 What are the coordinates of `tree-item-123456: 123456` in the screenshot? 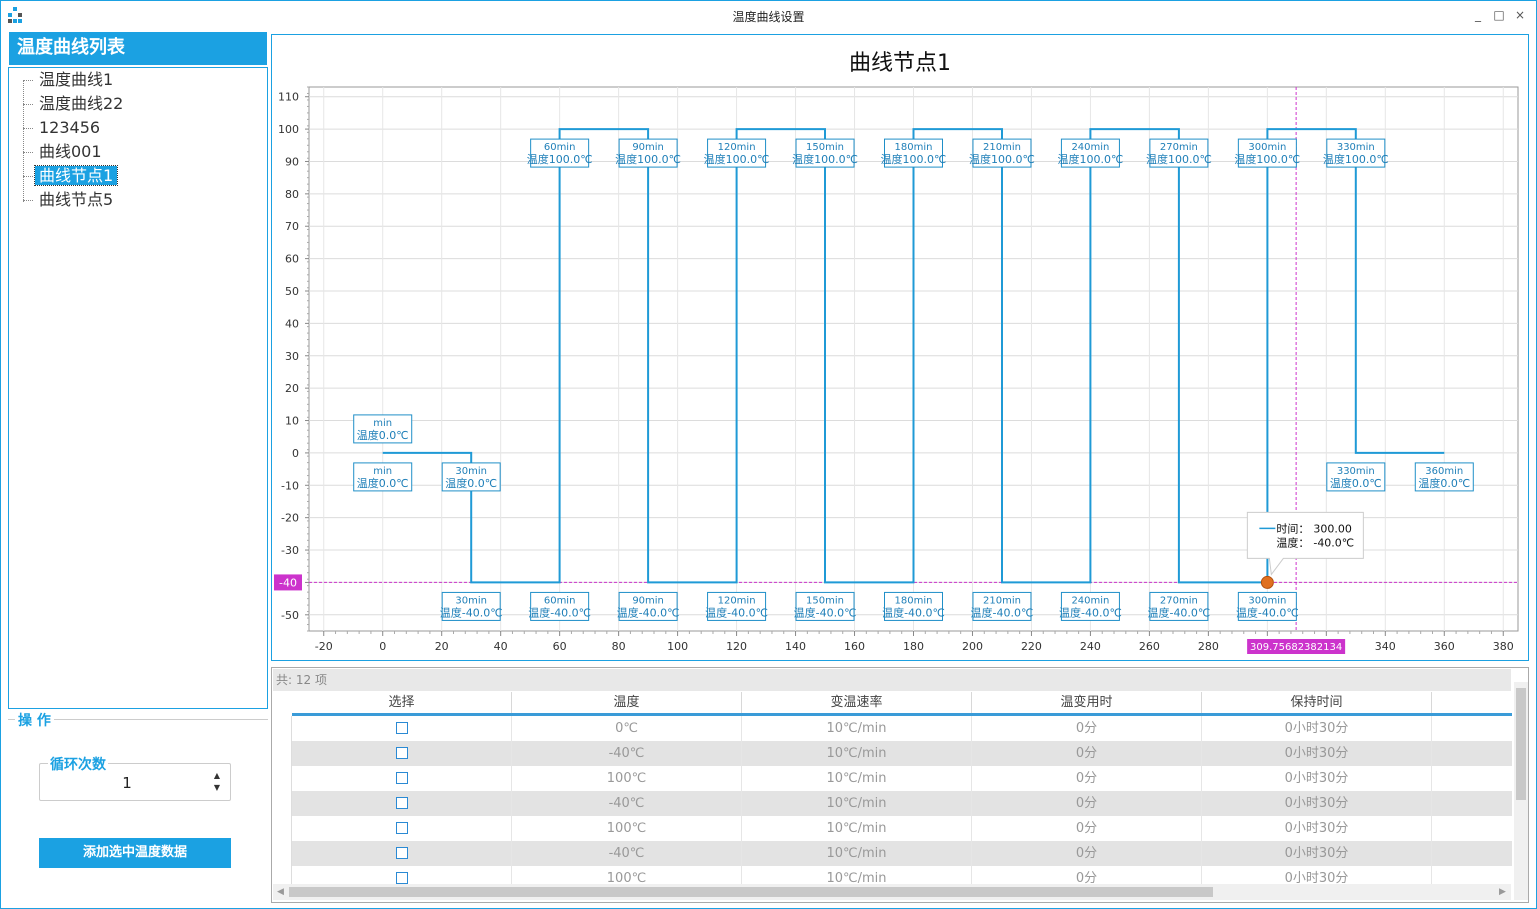 It's located at (63, 128).